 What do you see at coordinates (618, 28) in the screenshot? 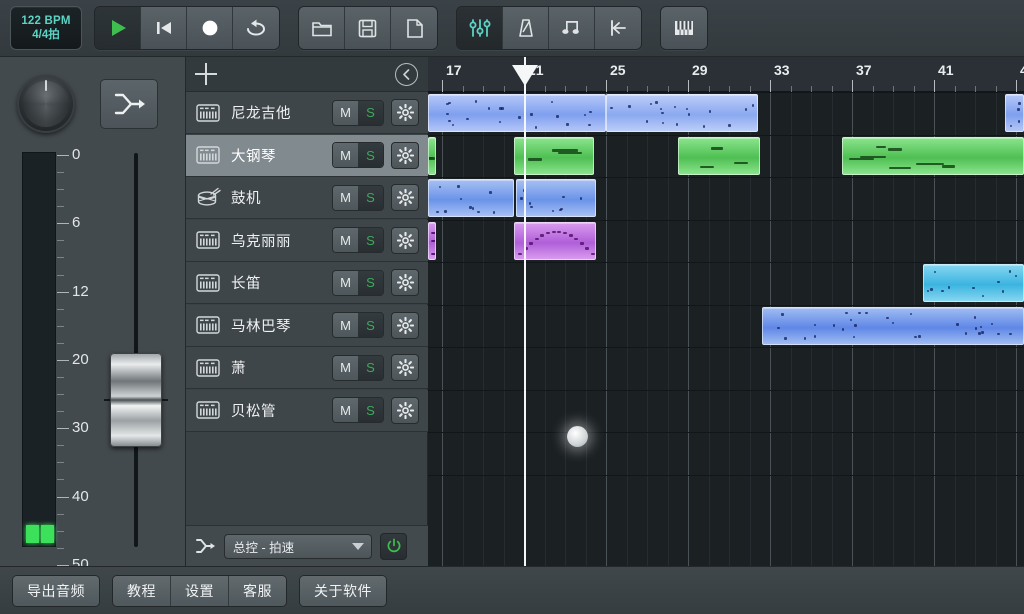
I see `move-to-start-button` at bounding box center [618, 28].